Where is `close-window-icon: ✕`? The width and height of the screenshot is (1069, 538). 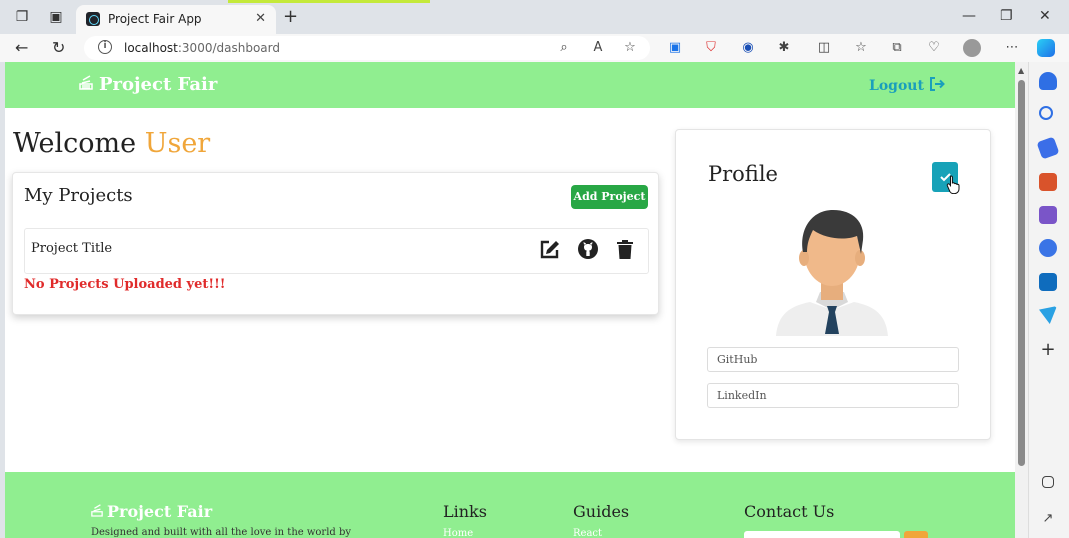
close-window-icon: ✕ is located at coordinates (1045, 16).